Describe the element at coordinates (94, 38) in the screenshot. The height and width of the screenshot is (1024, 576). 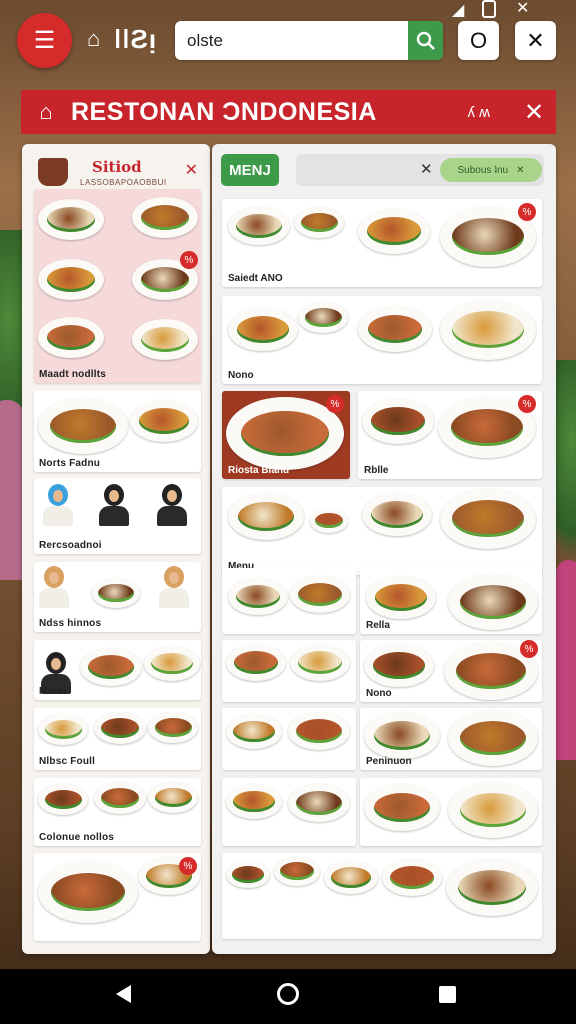
I see `camera-icon: ⌂` at that location.